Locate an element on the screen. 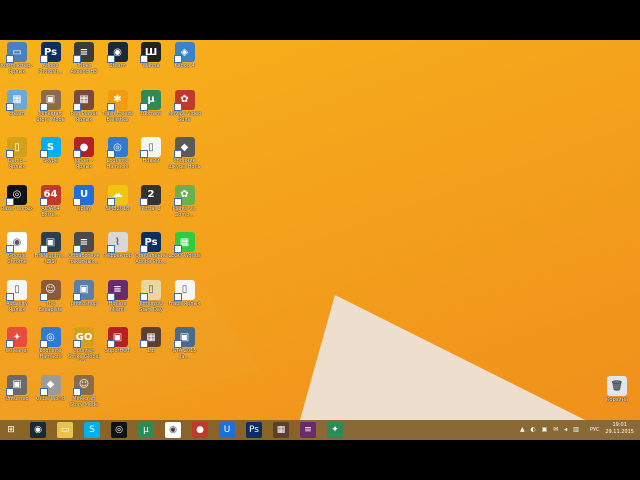 The image size is (640, 480). desktop-icon: ☺ The Escapists is located at coordinates (51, 299).